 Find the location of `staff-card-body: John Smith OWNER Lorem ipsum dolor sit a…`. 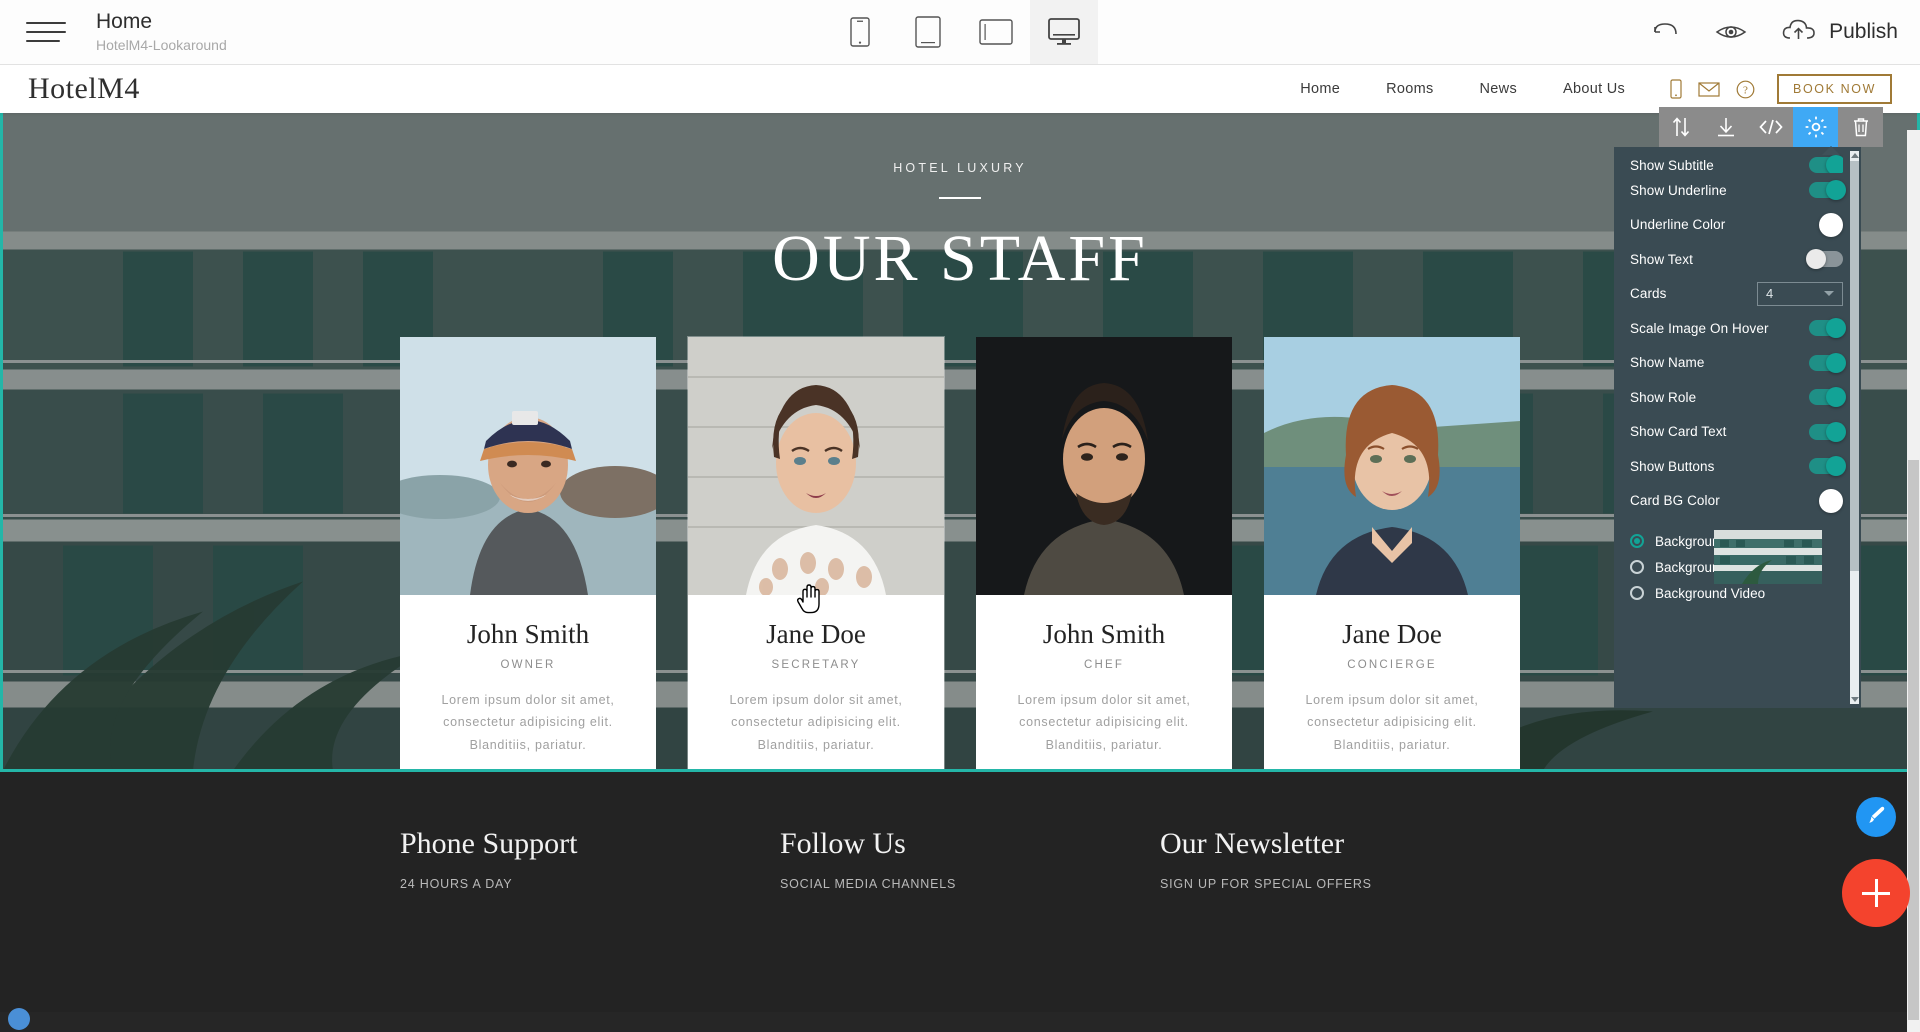

staff-card-body: John Smith OWNER Lorem ipsum dolor sit a… is located at coordinates (528, 682).